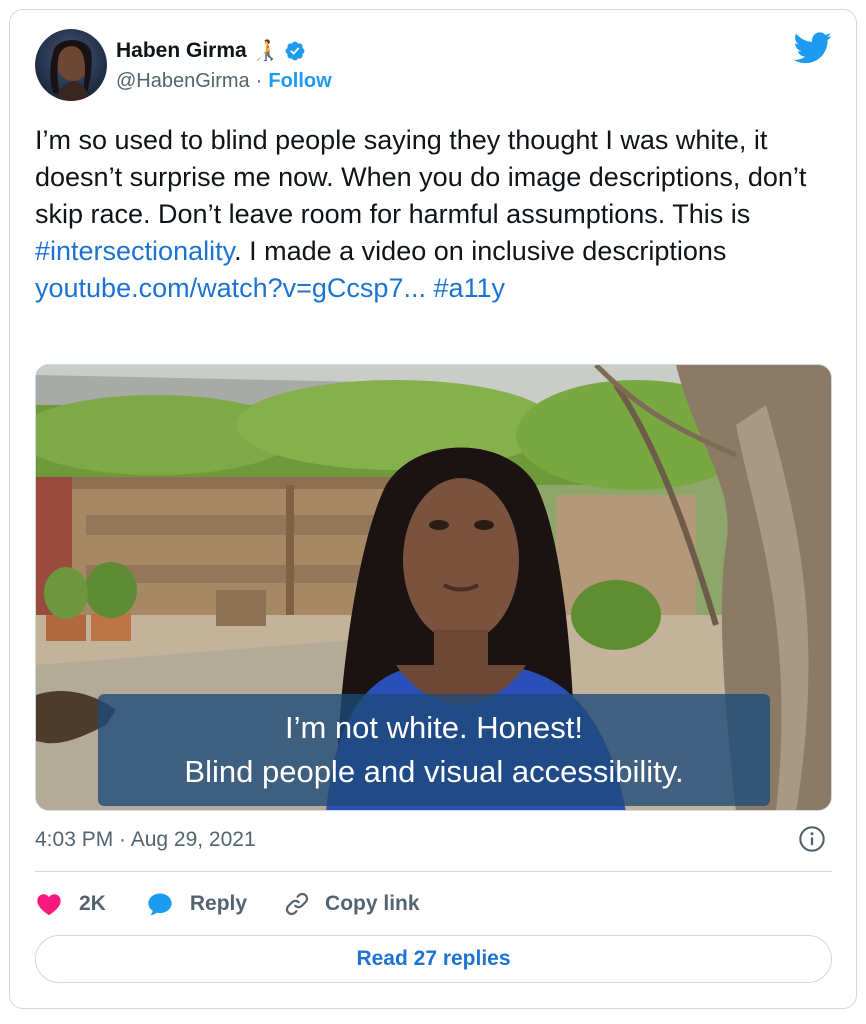 Image resolution: width=866 pixels, height=1024 pixels. Describe the element at coordinates (218, 903) in the screenshot. I see `reply-label: Reply` at that location.